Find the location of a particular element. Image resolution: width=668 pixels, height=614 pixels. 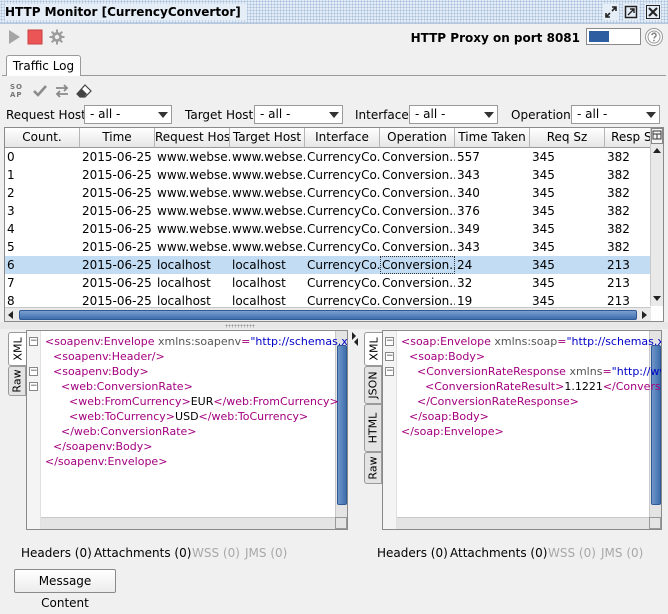

response-tab-raw: Raw is located at coordinates (373, 468).